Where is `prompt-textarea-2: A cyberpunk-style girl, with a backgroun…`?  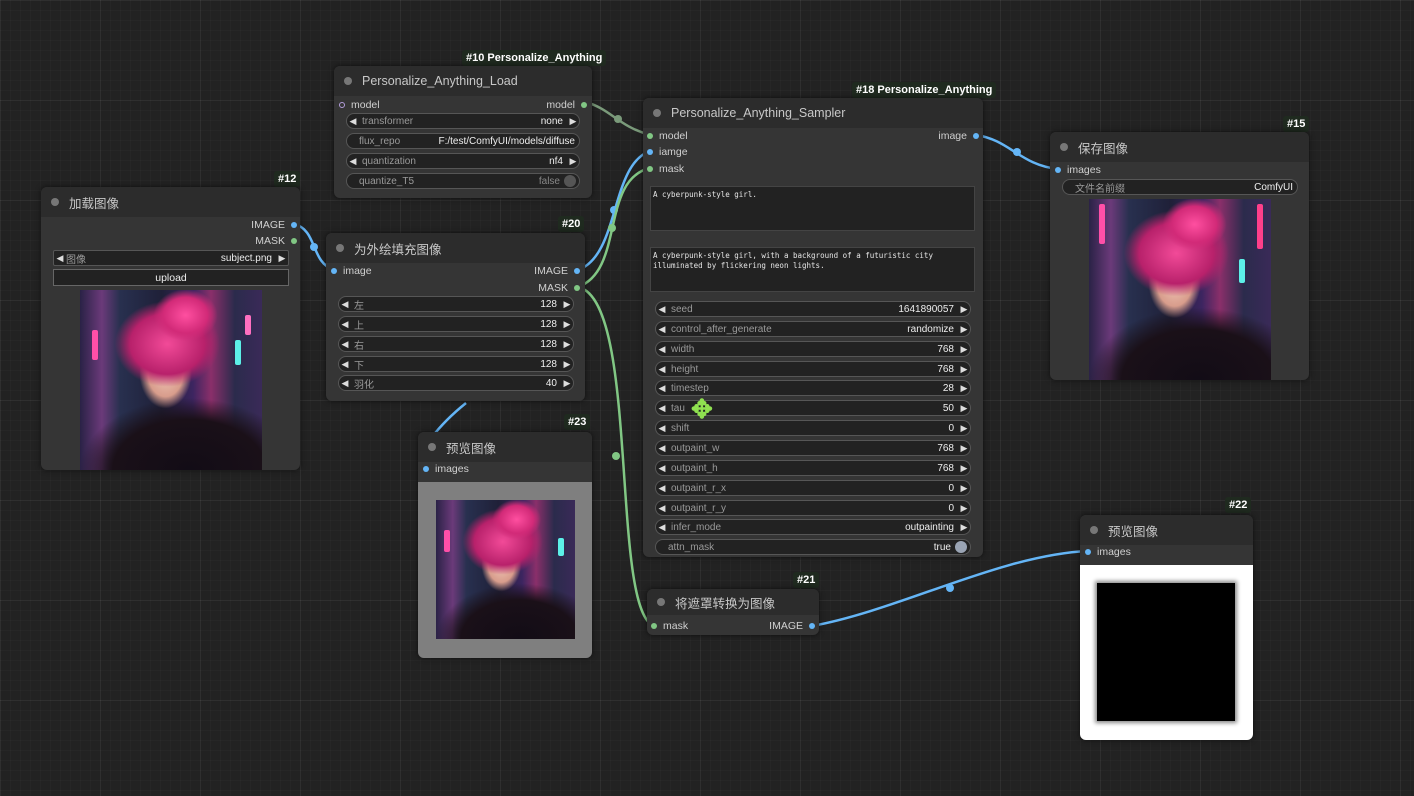
prompt-textarea-2: A cyberpunk-style girl, with a backgroun… is located at coordinates (812, 269).